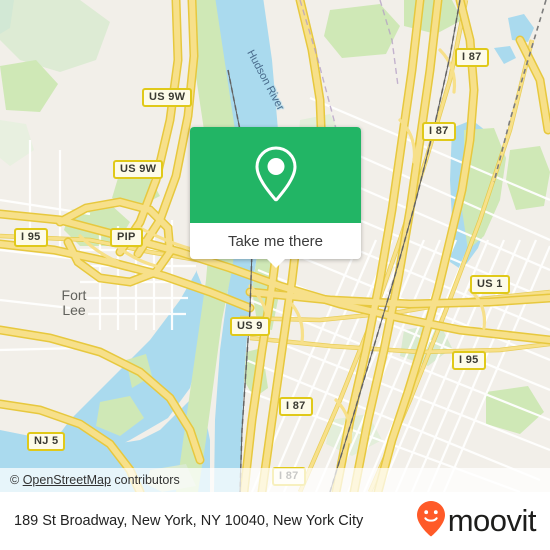 This screenshot has height=550, width=550. I want to click on moovit-smiley-pin-icon, so click(431, 521).